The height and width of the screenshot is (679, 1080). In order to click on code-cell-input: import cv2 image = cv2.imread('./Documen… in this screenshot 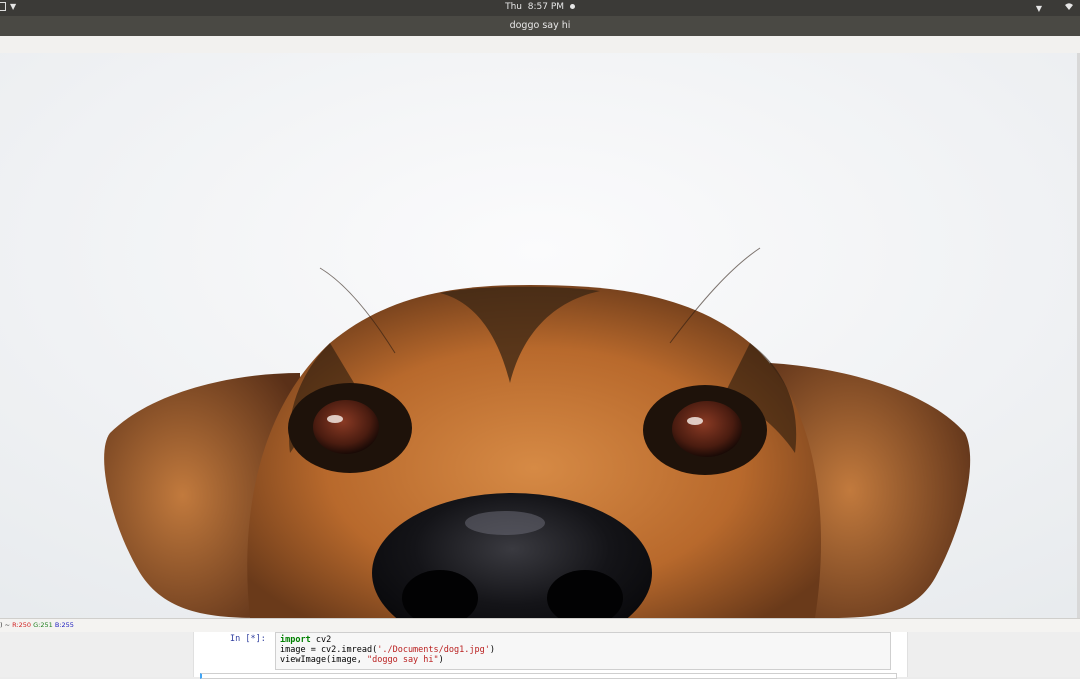, I will do `click(583, 651)`.